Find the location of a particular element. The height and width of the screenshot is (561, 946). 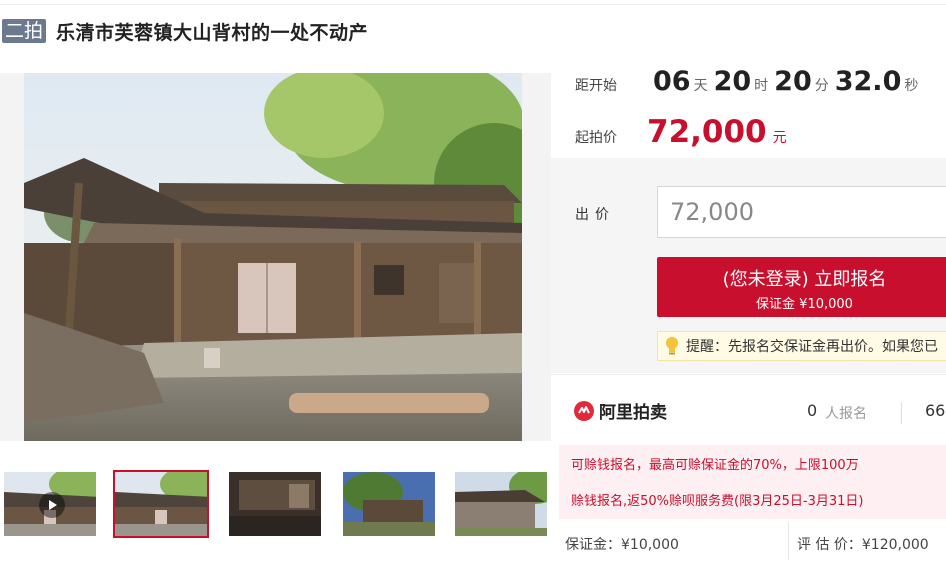

bid-label: 出价 is located at coordinates (595, 215).